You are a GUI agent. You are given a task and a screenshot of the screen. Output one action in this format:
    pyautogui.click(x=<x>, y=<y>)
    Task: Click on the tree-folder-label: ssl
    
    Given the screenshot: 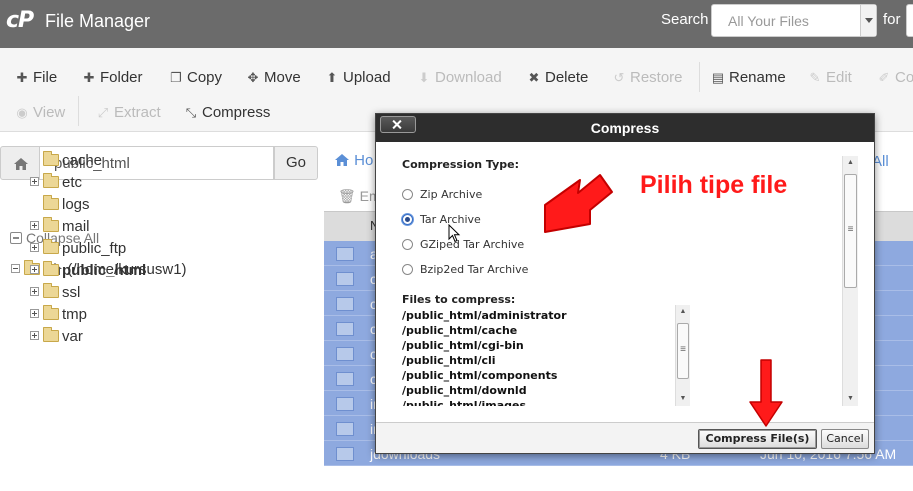 What is the action you would take?
    pyautogui.click(x=71, y=292)
    